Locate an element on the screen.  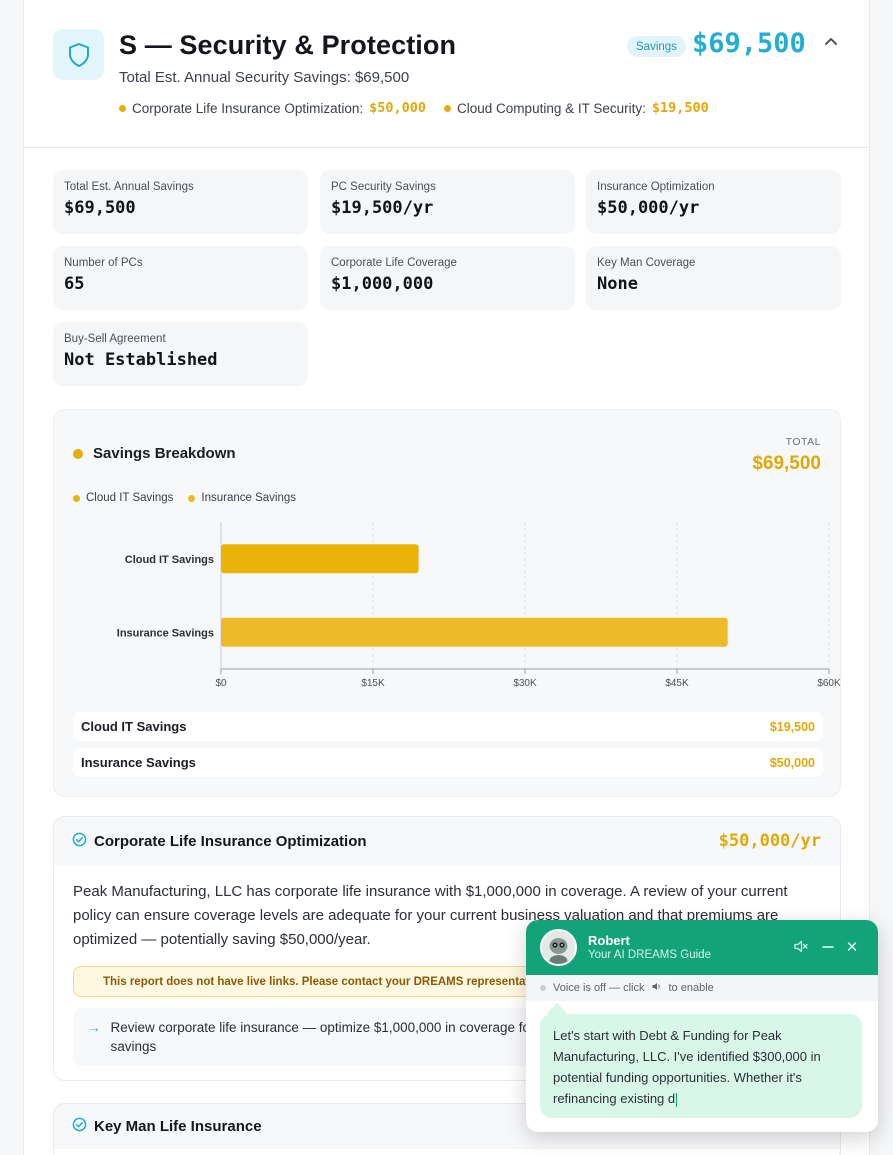
breakdown-title-text: Savings Breakdown is located at coordinates (164, 453).